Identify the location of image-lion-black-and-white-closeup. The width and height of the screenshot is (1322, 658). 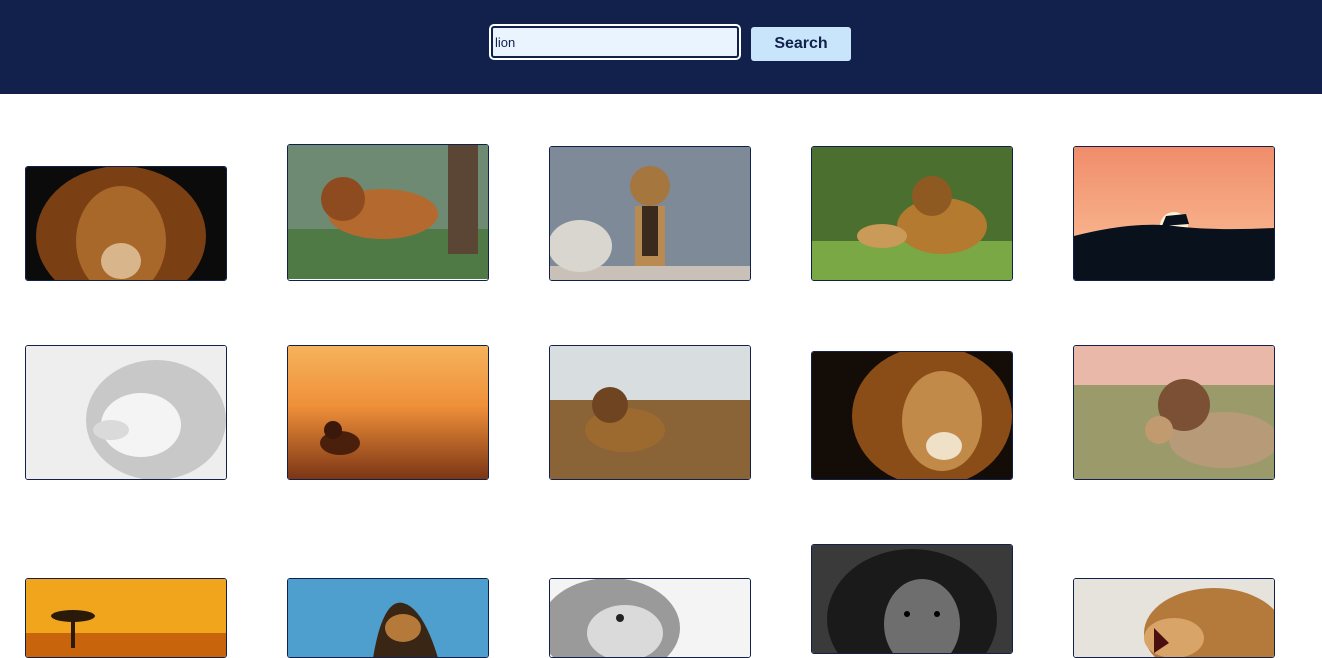
(650, 618).